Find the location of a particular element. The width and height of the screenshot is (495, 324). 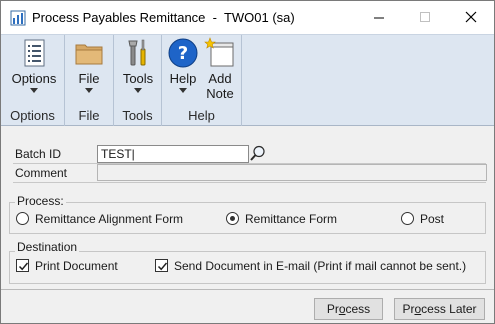

file-button-label: File is located at coordinates (89, 78).